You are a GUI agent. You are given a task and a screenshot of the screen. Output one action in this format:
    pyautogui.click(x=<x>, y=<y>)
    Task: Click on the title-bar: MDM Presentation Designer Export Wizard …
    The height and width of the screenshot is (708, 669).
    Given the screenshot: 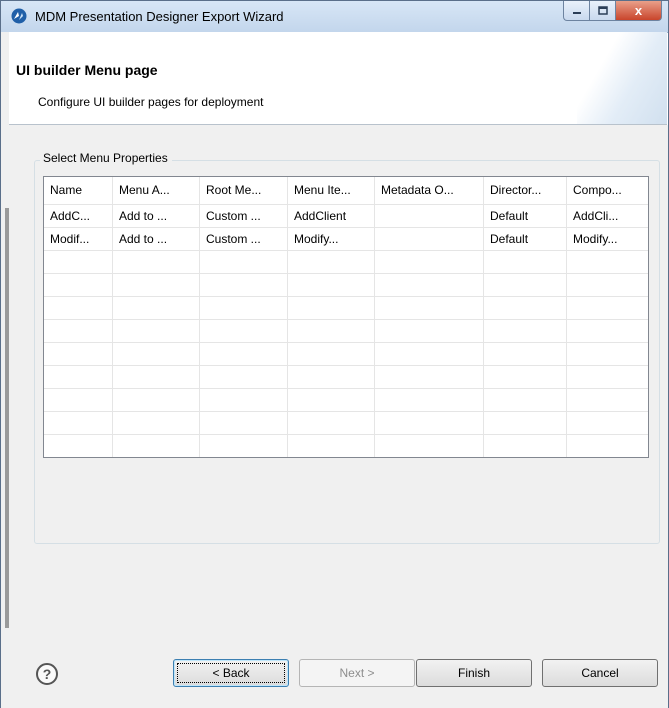 What is the action you would take?
    pyautogui.click(x=334, y=17)
    